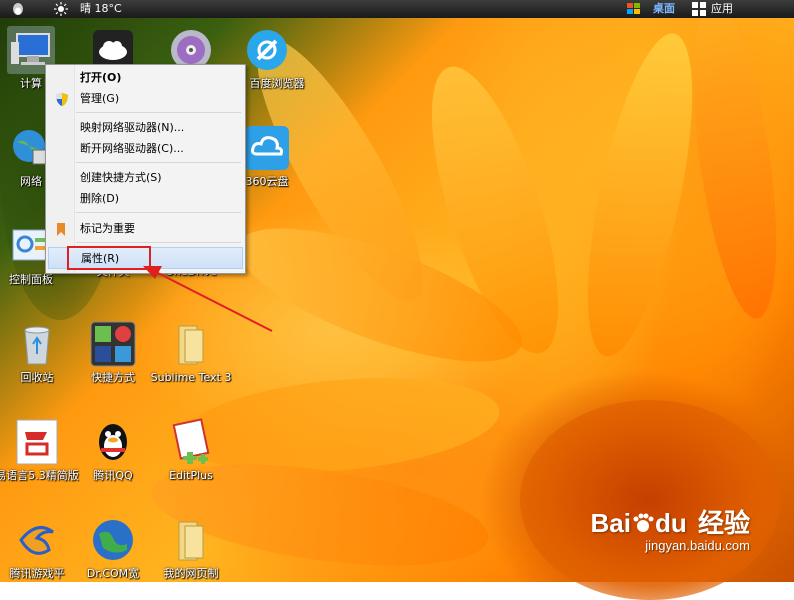 The image size is (794, 600). Describe the element at coordinates (610, 523) in the screenshot. I see `watermark-brand: Bai` at that location.